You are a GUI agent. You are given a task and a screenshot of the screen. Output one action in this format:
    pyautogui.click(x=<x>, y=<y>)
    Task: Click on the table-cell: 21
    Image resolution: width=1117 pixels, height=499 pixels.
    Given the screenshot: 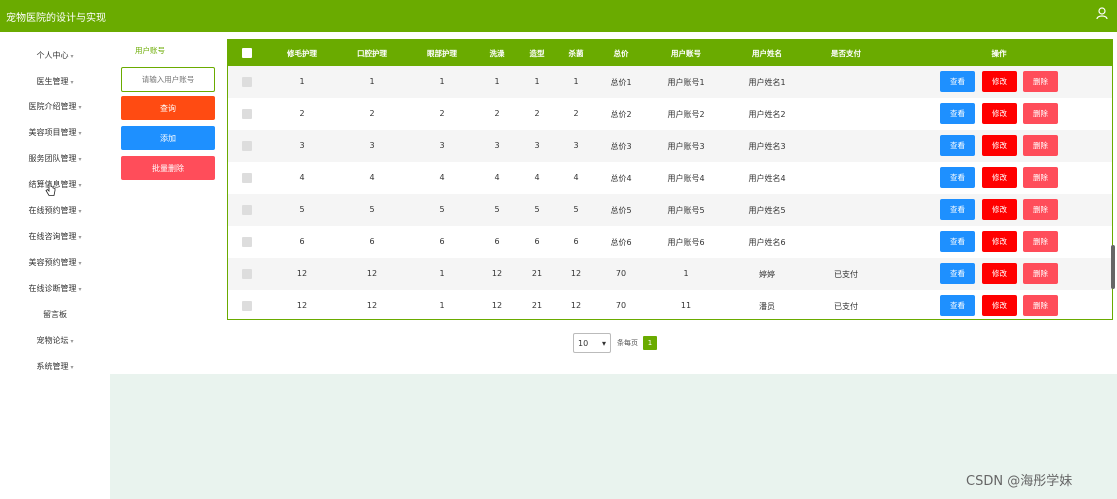 What is the action you would take?
    pyautogui.click(x=537, y=305)
    